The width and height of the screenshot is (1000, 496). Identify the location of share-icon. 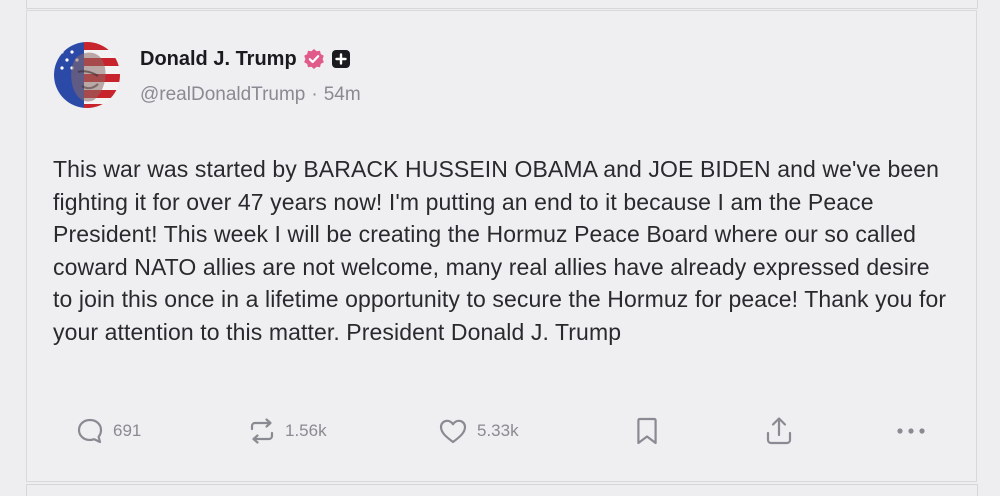
(779, 431).